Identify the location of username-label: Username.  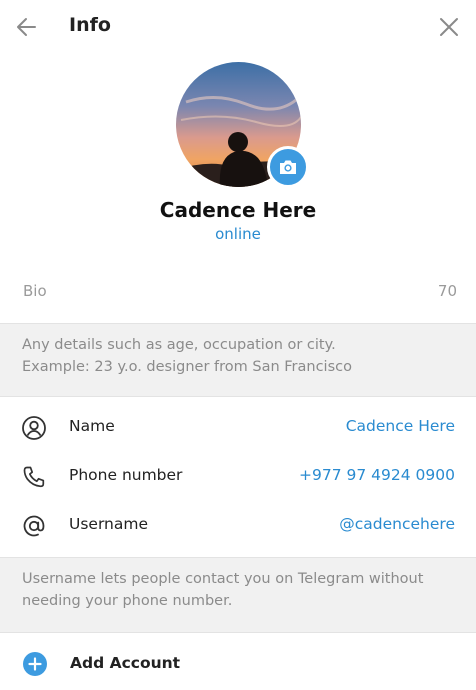
(109, 524).